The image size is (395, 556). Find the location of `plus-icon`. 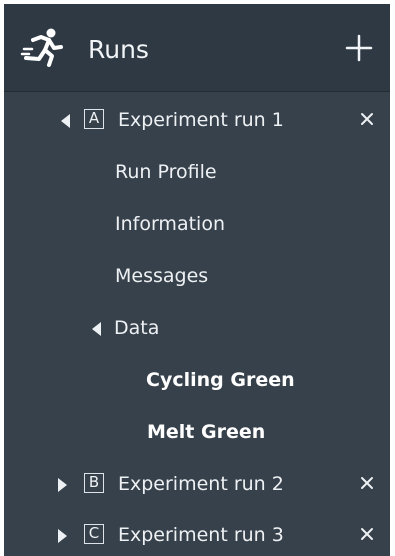

plus-icon is located at coordinates (359, 48).